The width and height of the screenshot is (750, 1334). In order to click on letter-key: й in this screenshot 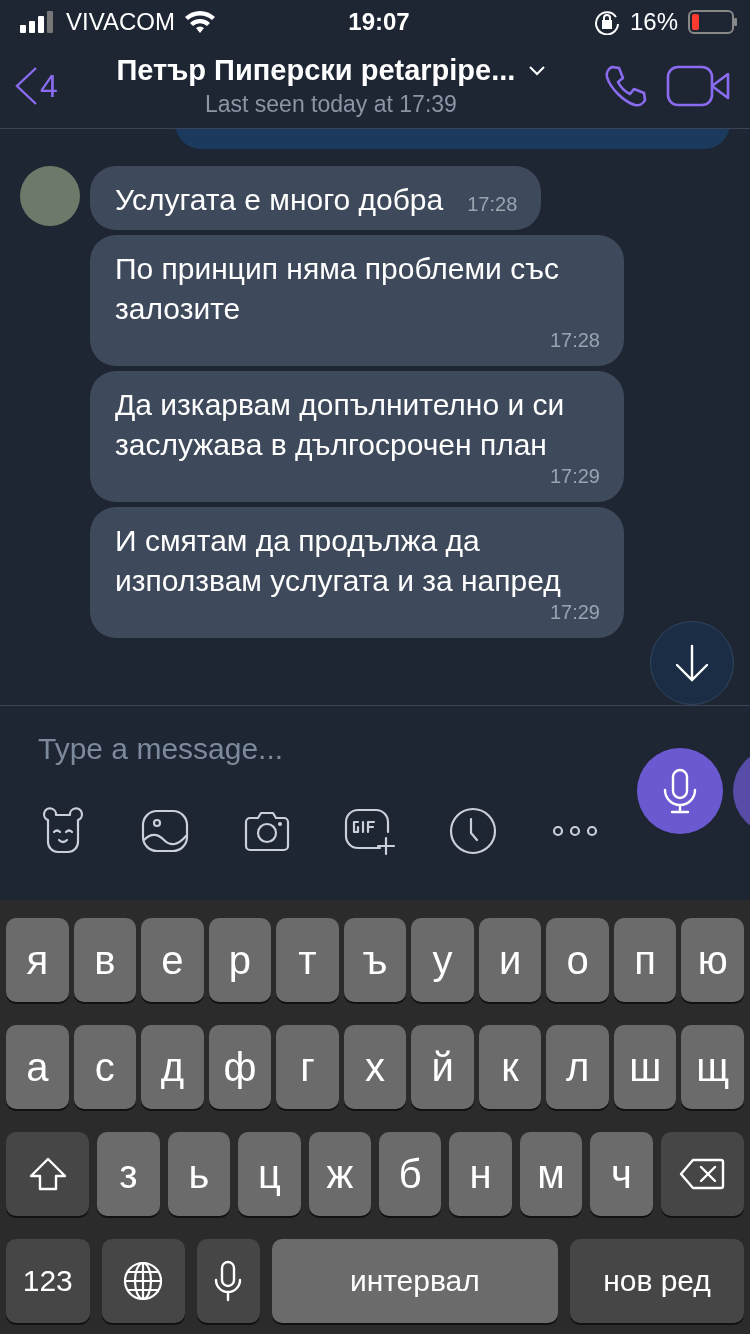, I will do `click(442, 1067)`.